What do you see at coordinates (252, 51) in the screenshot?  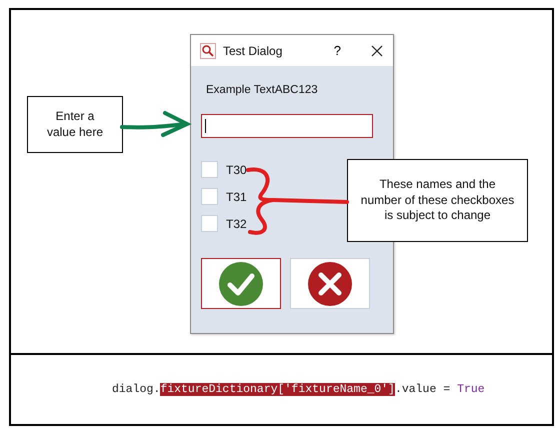 I see `window-title: Test Dialog` at bounding box center [252, 51].